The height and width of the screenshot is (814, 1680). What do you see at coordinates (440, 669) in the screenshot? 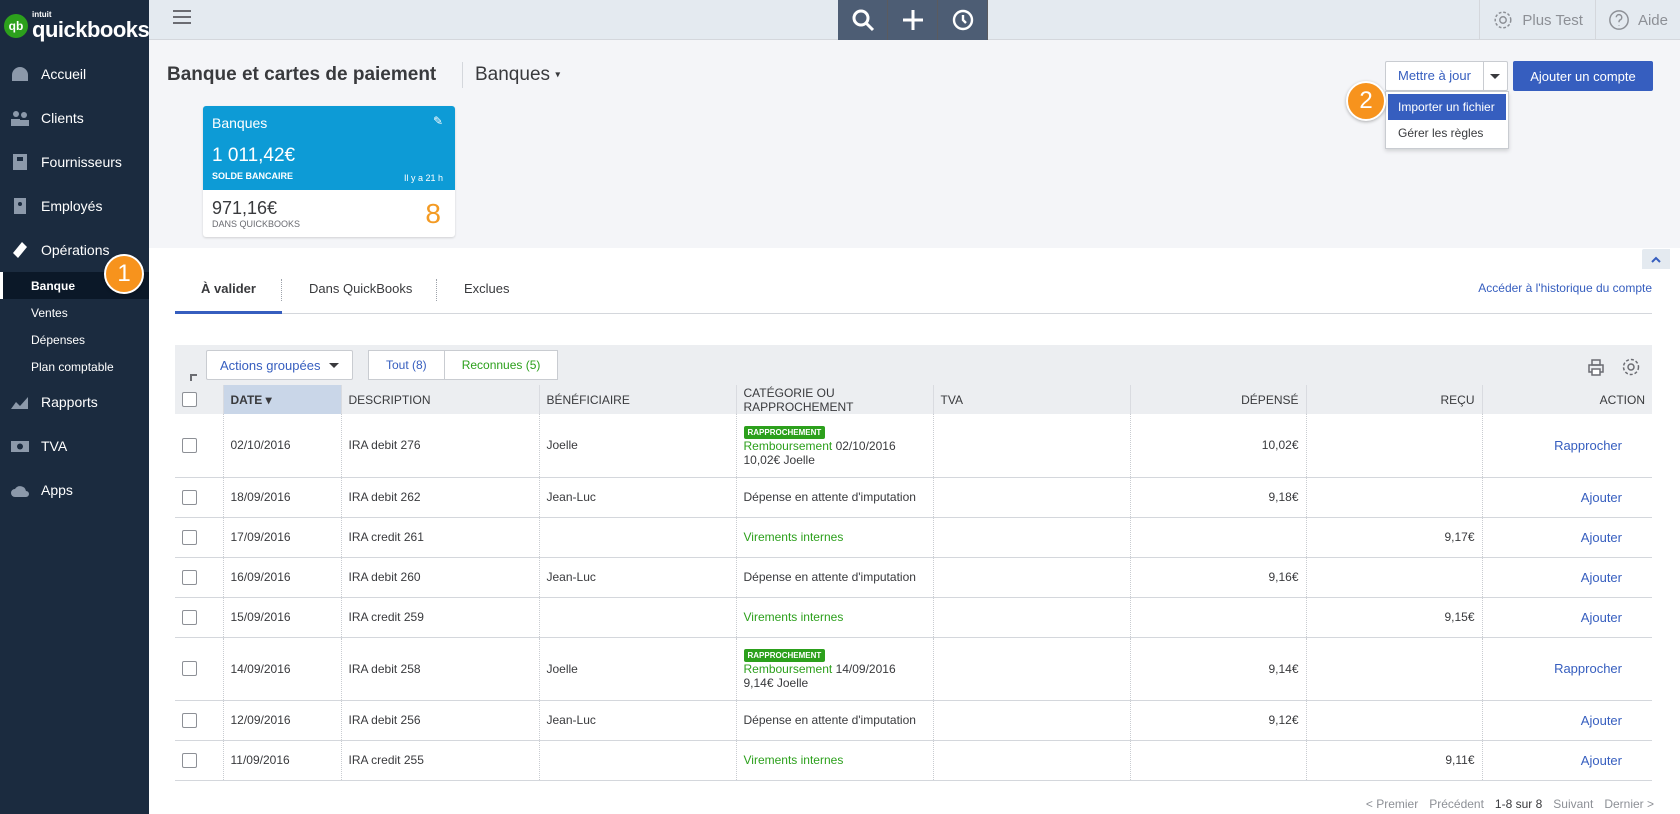
I see `cell-description: IRA debit 258` at bounding box center [440, 669].